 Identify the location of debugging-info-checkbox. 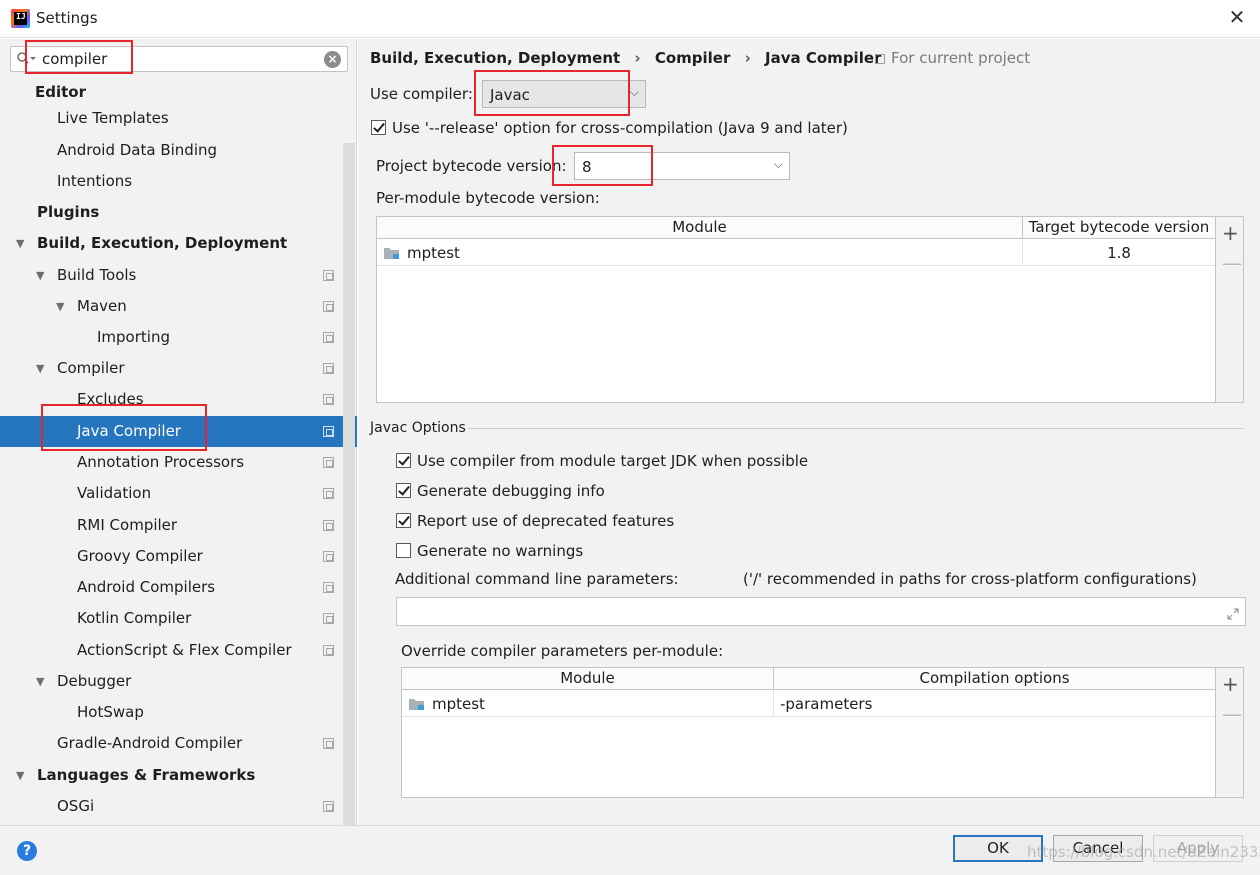
(403, 490).